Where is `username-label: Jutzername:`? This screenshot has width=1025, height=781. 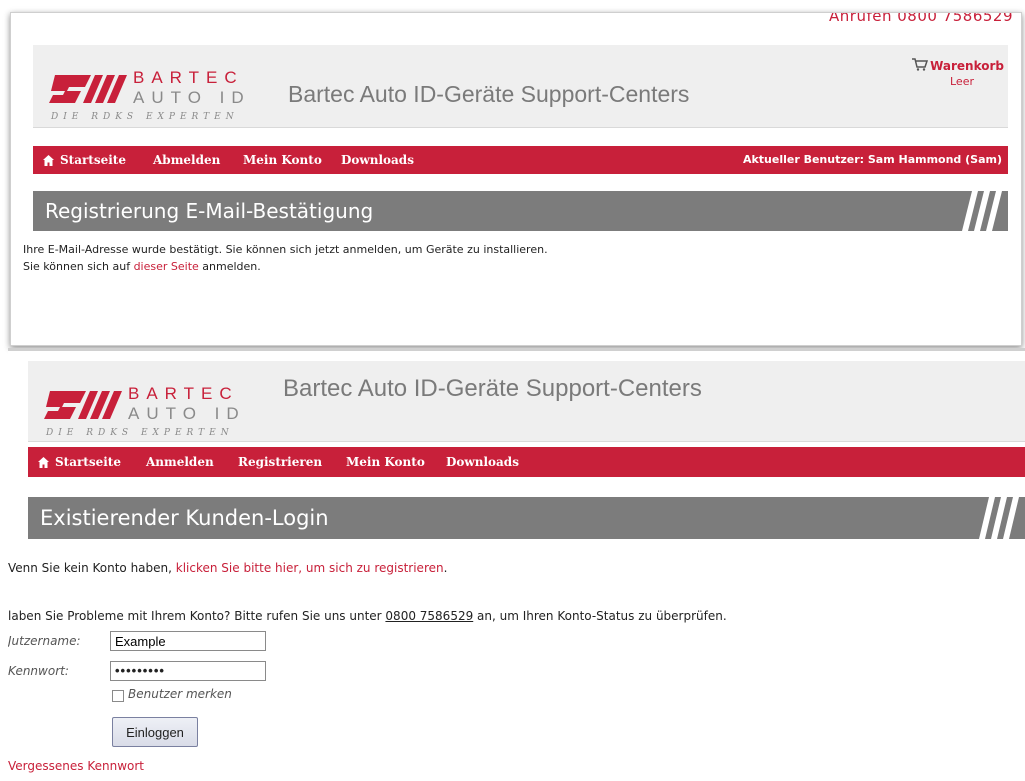
username-label: Jutzername: is located at coordinates (44, 641).